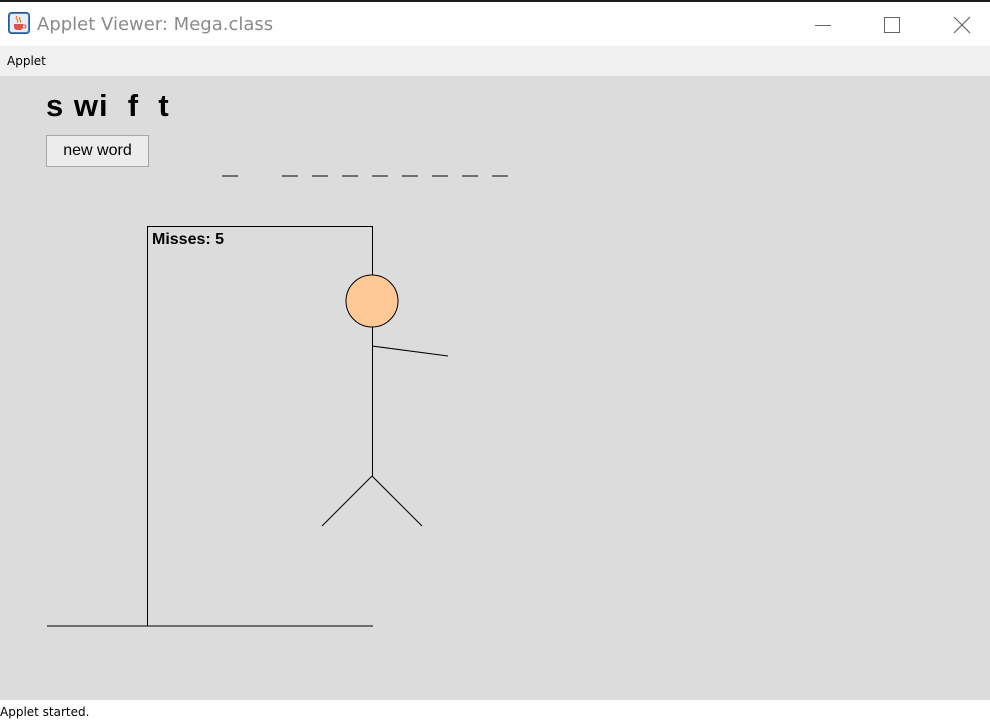 The image size is (990, 724). I want to click on status-text: Applet started., so click(45, 712).